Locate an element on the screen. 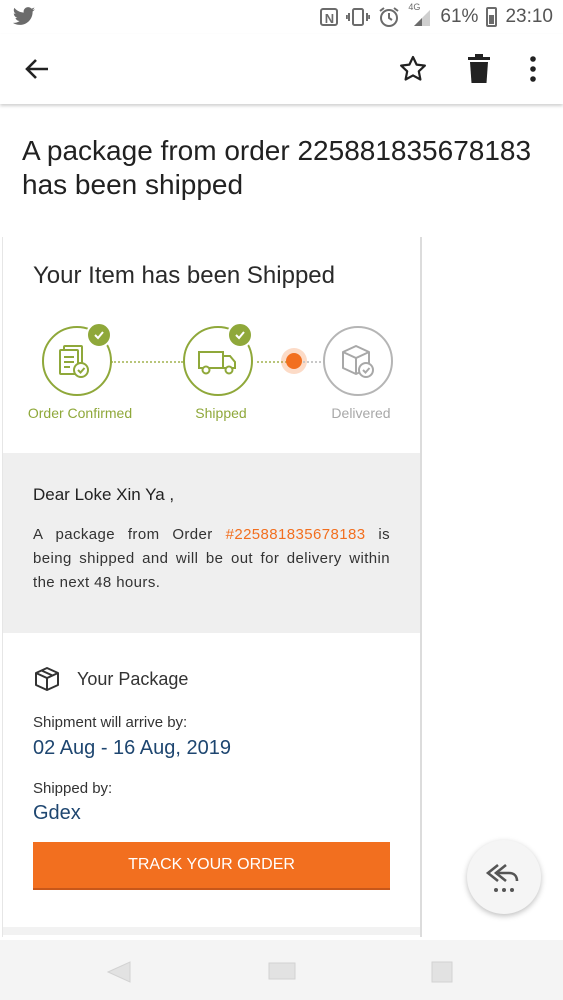 This screenshot has height=1000, width=563. message-text-prefix: A package from Order is located at coordinates (129, 534).